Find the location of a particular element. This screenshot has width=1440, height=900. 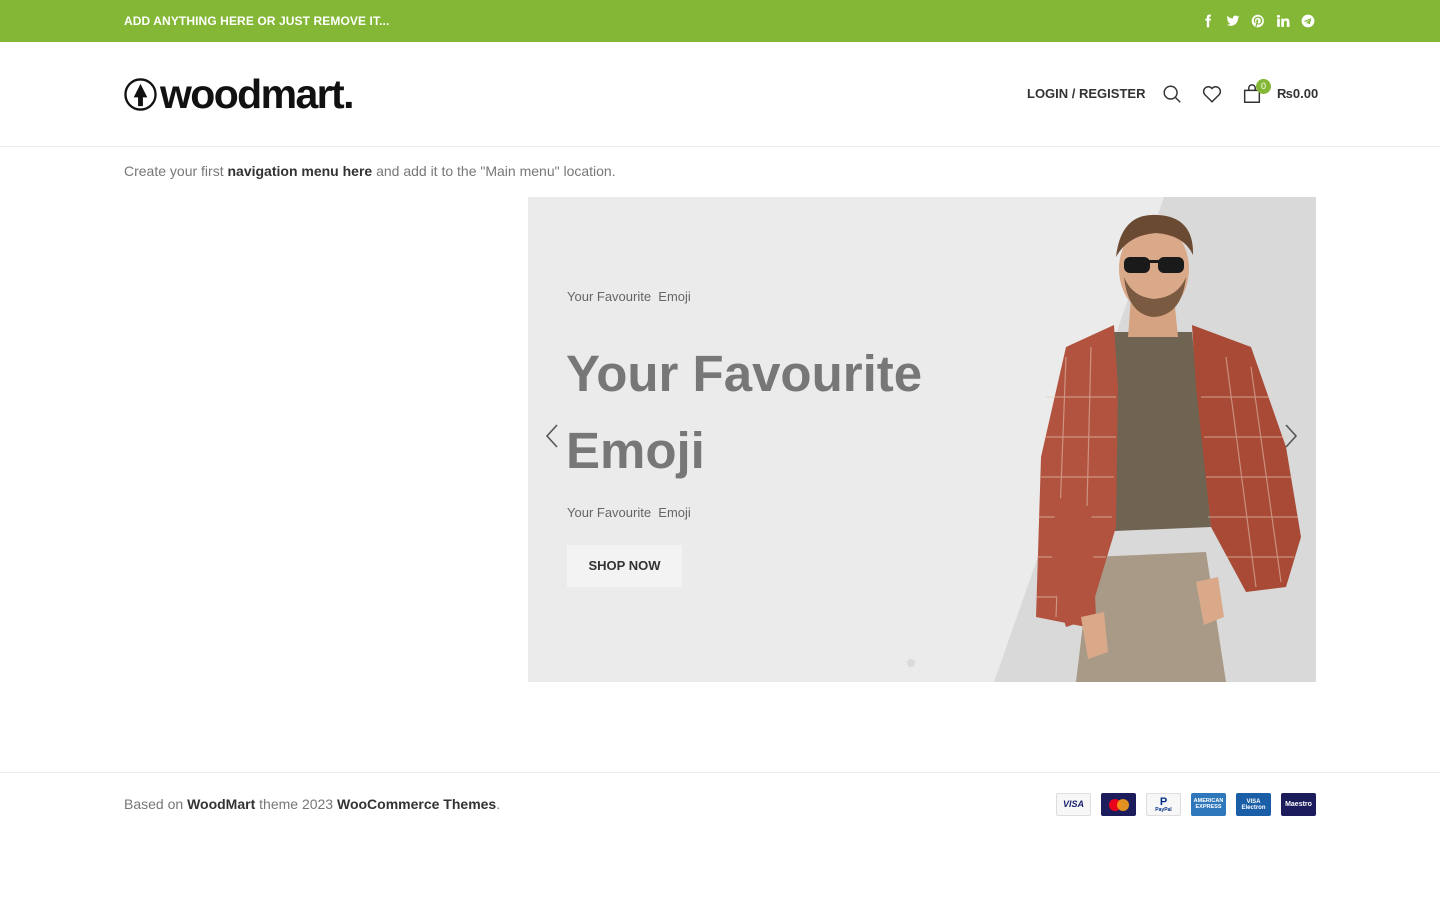

slider-prev-arrow-icon is located at coordinates (552, 436).